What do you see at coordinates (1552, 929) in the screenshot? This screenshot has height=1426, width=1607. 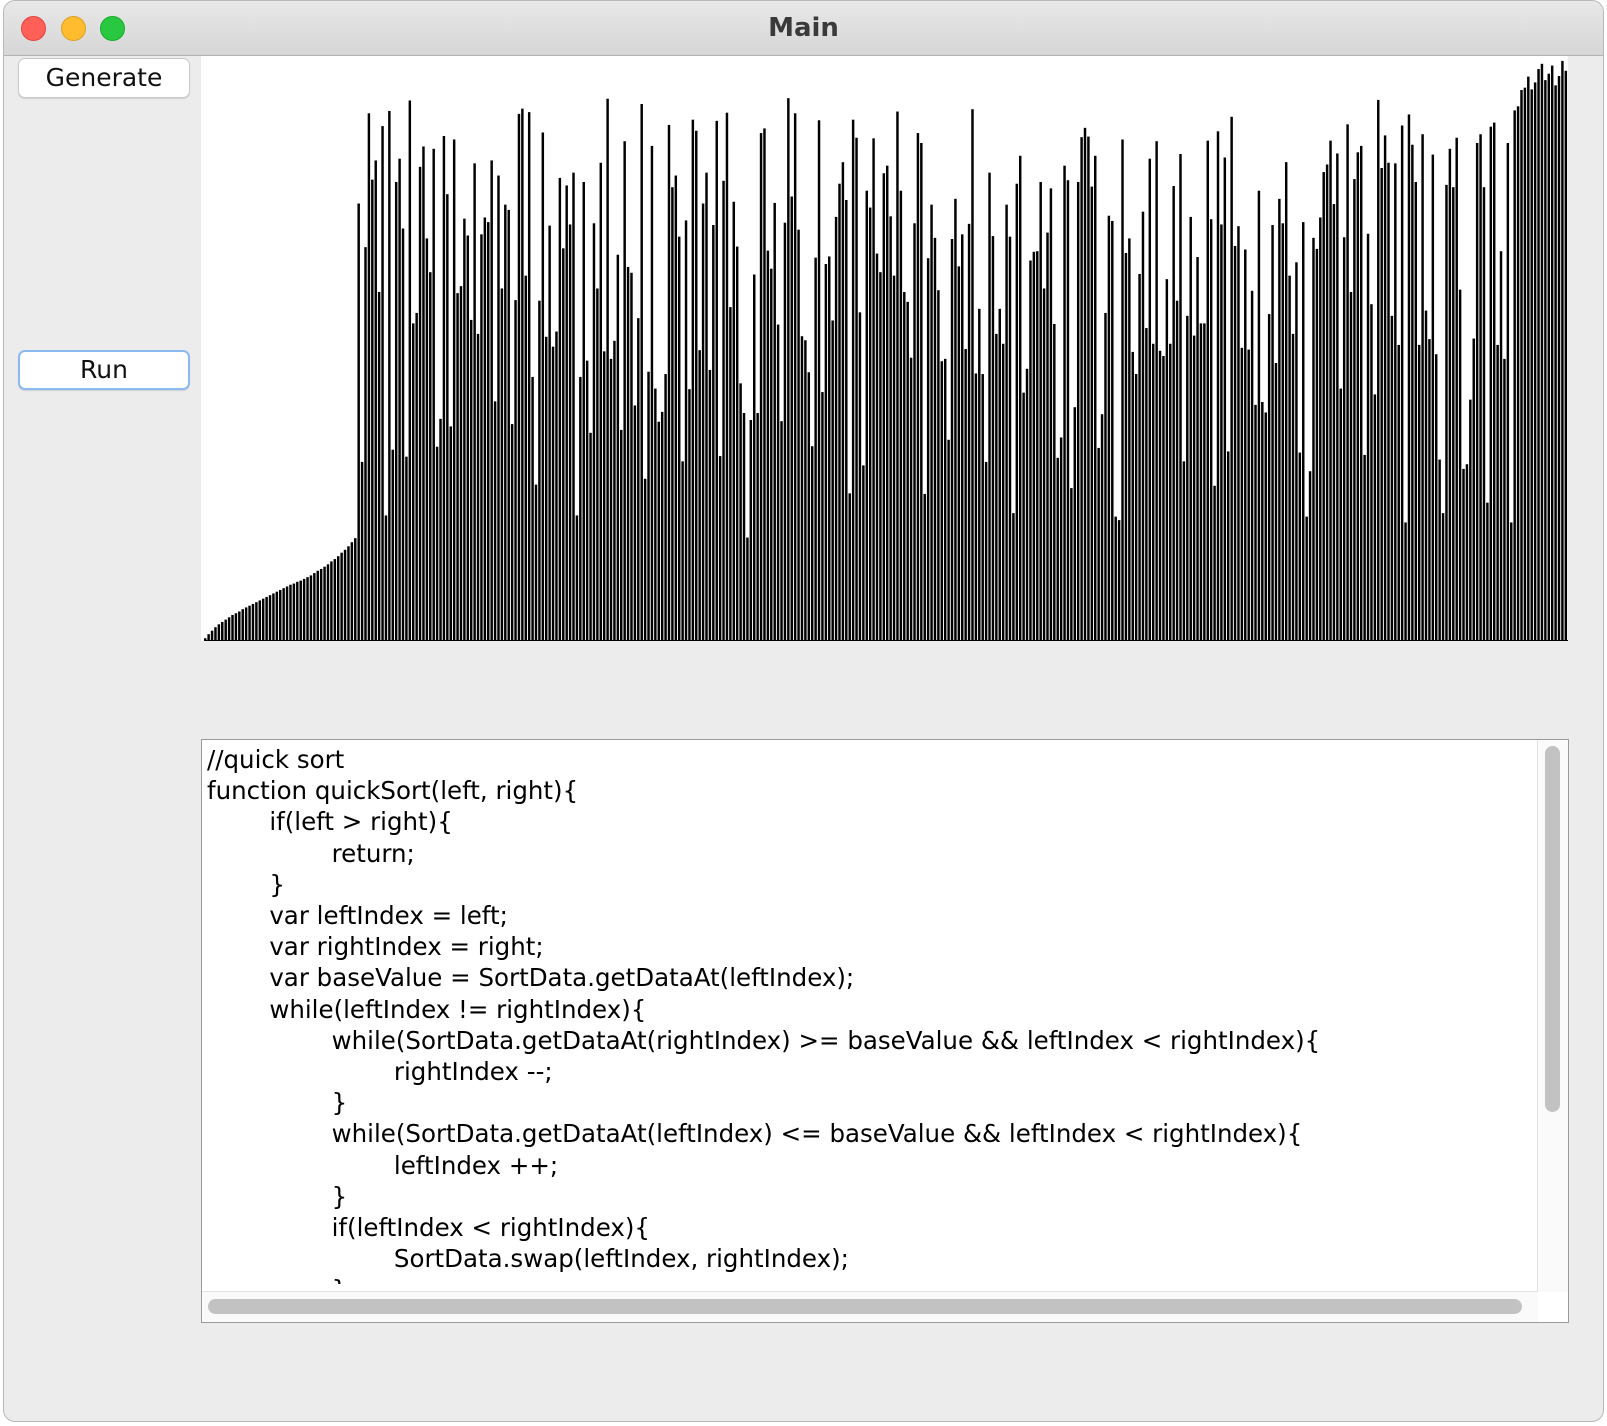 I see `vertical-scrollbar-thumb` at bounding box center [1552, 929].